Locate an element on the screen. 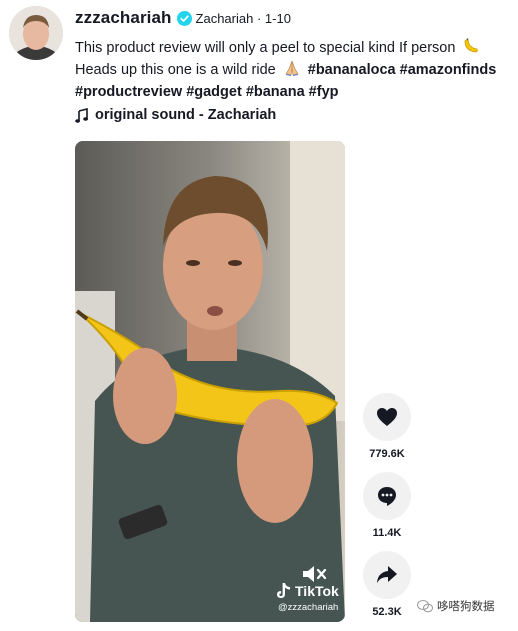  heart-icon is located at coordinates (387, 417).